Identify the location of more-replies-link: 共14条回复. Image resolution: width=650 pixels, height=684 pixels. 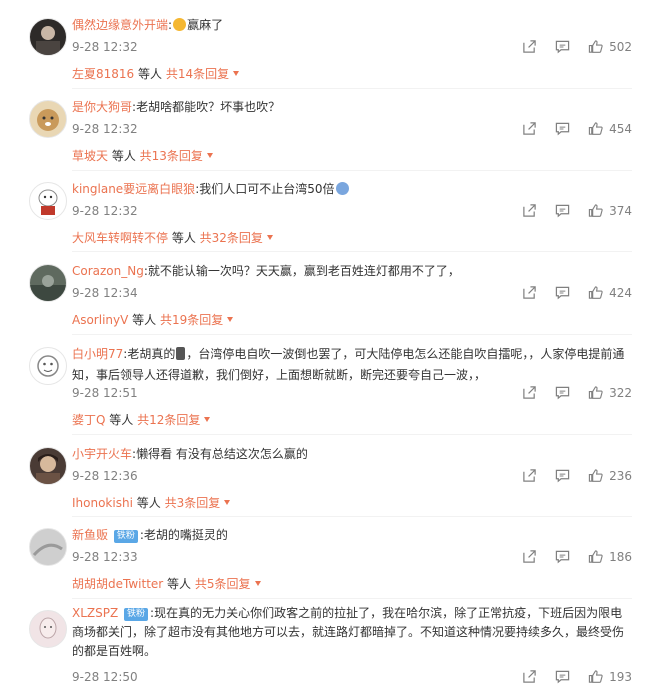
(203, 74).